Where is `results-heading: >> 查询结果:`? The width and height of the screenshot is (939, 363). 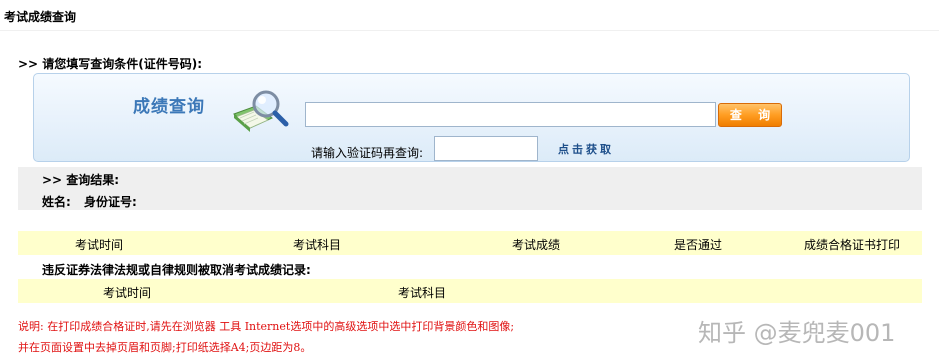
results-heading: >> 查询结果: is located at coordinates (81, 180).